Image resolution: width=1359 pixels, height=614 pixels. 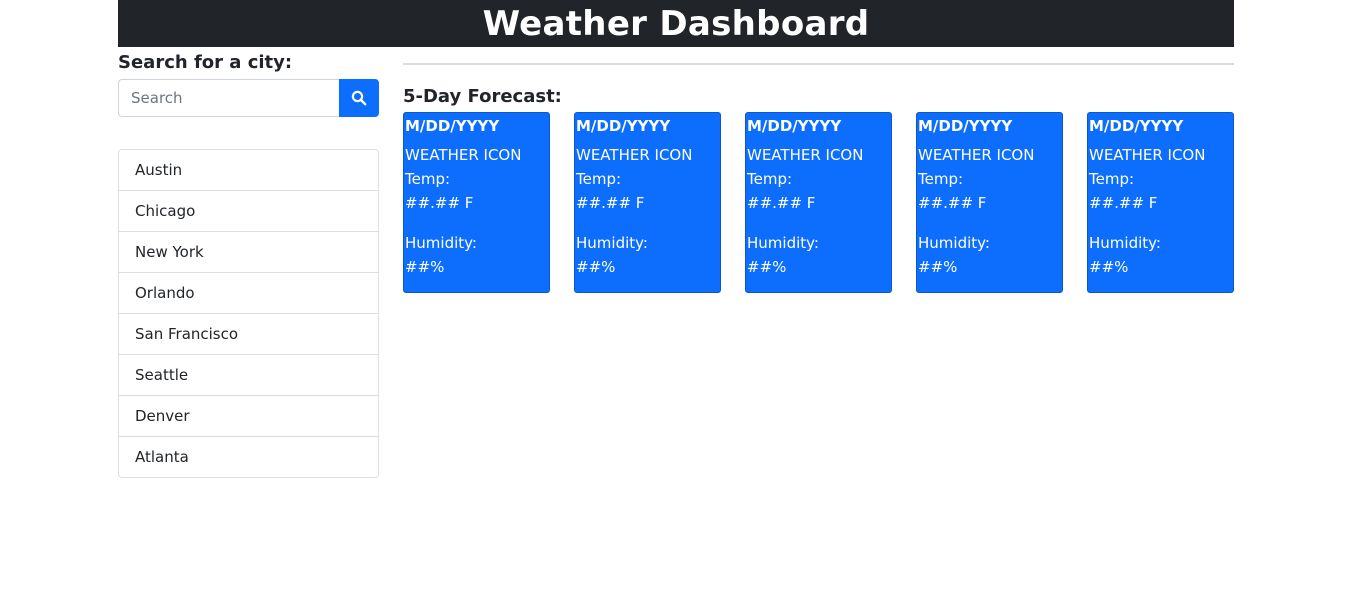 What do you see at coordinates (248, 374) in the screenshot?
I see `city-item-seattle: Seattle` at bounding box center [248, 374].